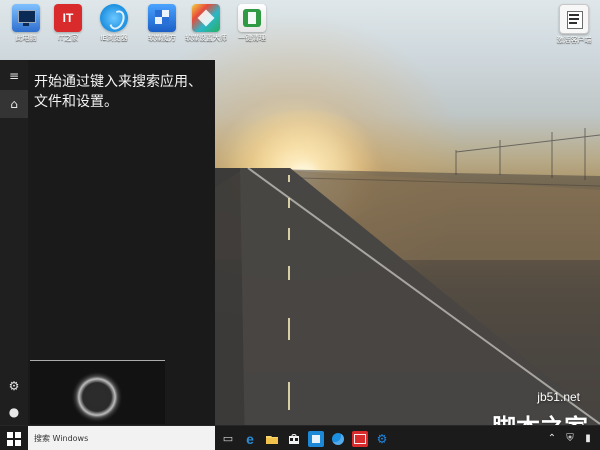 This screenshot has width=600, height=450. I want to click on store-icon, so click(294, 438).